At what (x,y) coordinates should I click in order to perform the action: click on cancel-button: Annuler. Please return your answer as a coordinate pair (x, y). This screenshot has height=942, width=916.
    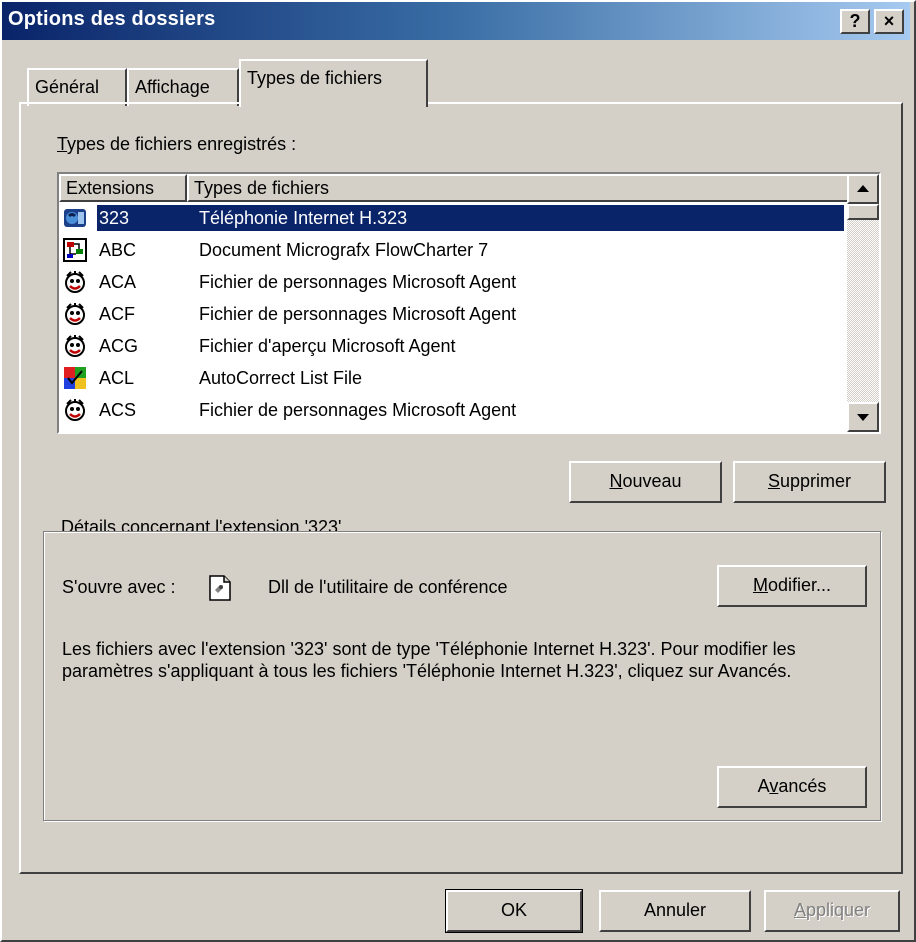
    Looking at the image, I should click on (675, 911).